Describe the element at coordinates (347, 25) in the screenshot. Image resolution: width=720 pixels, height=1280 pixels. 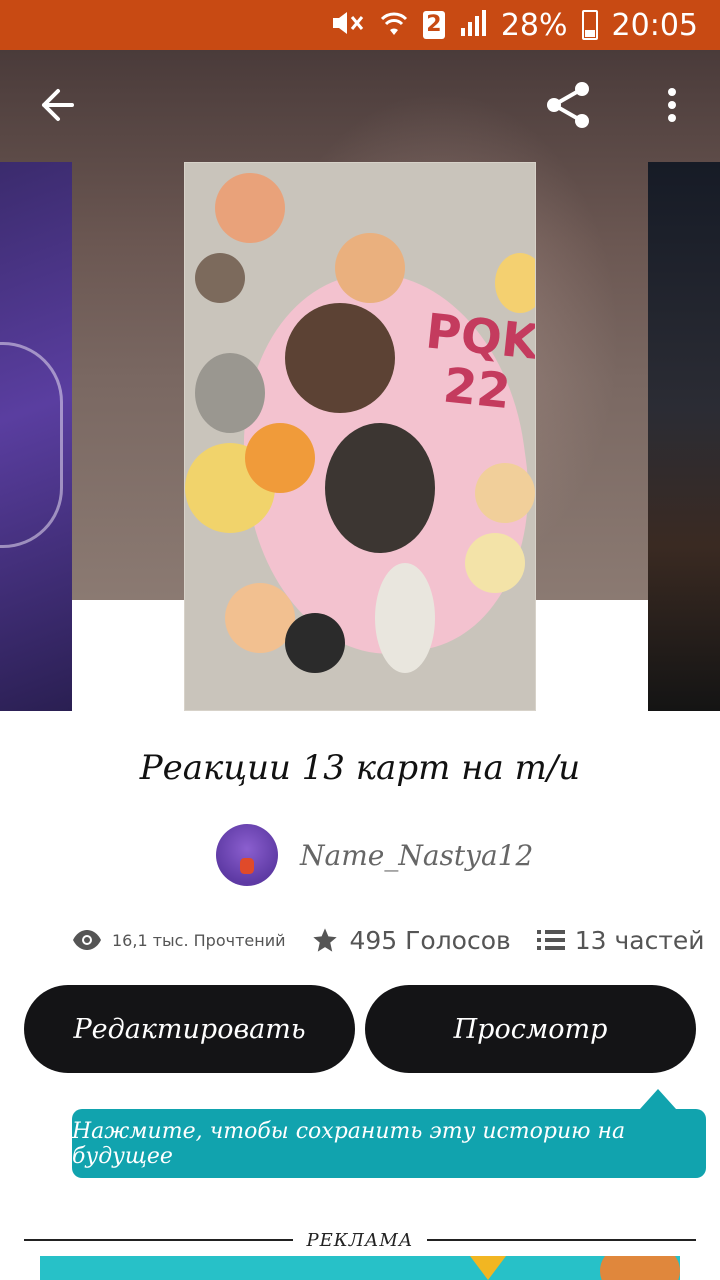
I see `mute-vibrate-icon` at that location.